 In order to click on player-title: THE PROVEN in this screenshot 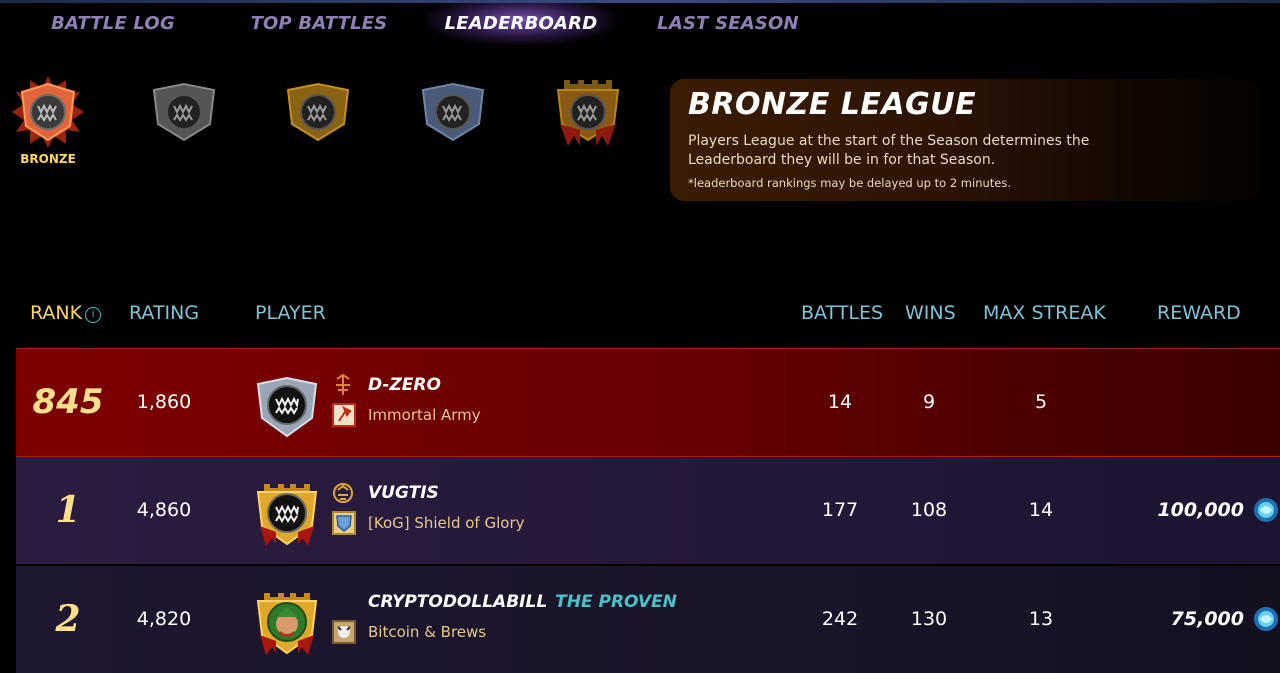, I will do `click(616, 602)`.